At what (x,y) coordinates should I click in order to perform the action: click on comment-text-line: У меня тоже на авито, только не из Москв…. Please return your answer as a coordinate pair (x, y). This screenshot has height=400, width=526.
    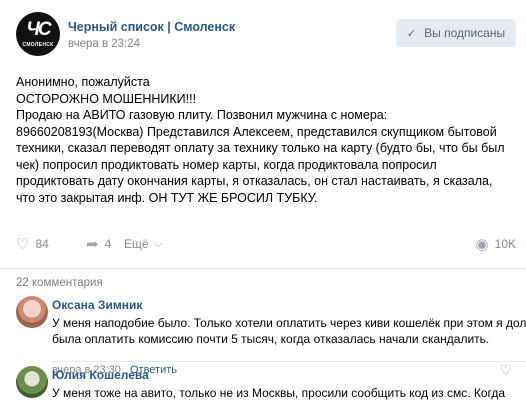
    Looking at the image, I should click on (279, 393).